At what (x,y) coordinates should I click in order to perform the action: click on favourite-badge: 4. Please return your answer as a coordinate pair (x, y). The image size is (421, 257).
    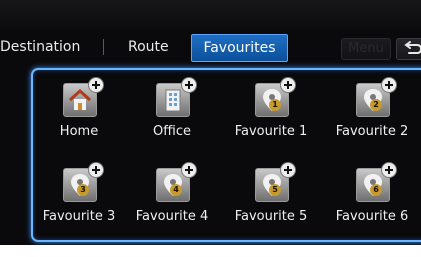
    Looking at the image, I should click on (176, 190).